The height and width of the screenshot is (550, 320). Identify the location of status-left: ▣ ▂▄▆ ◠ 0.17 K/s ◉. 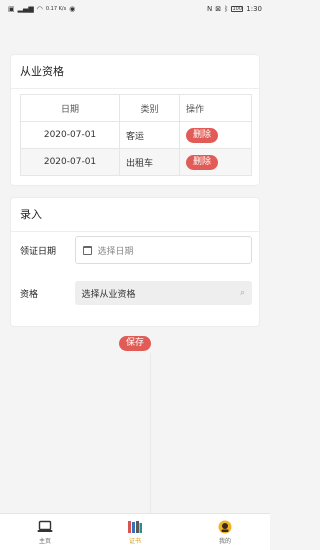
(42, 8).